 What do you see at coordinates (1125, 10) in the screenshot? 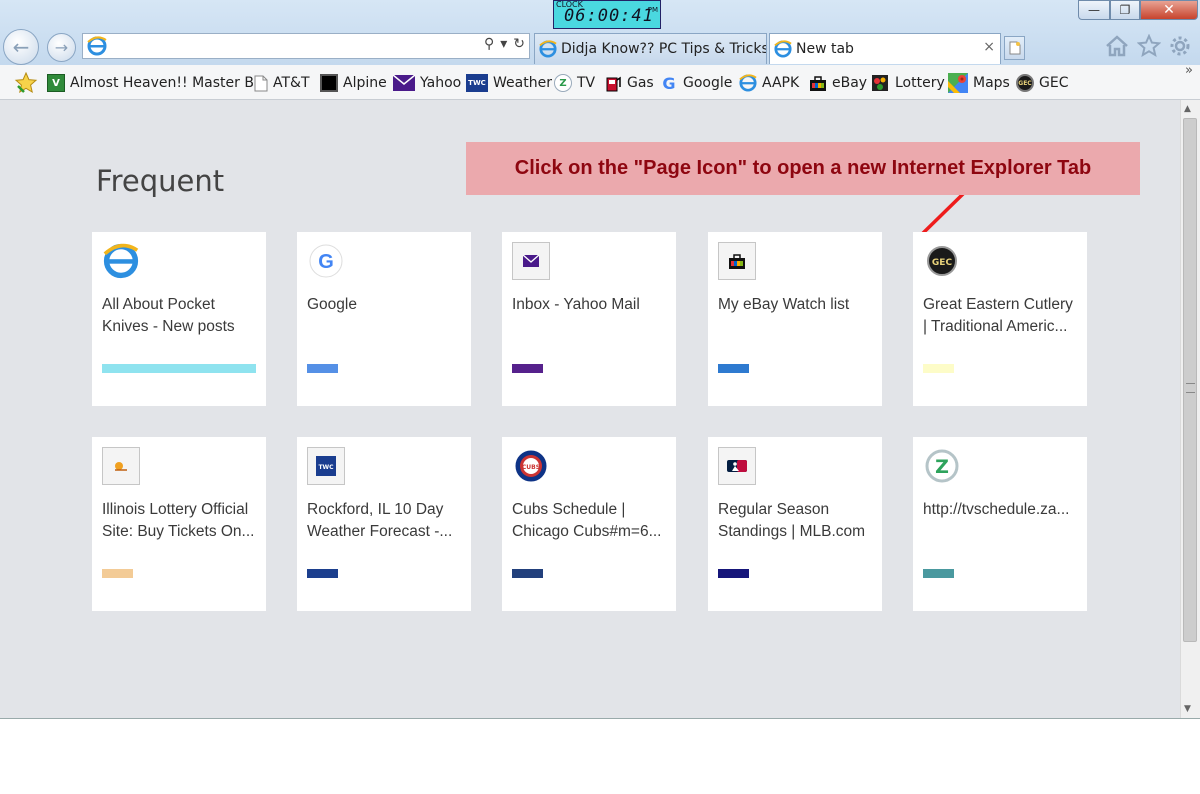
I see `maximize-button: ❐` at bounding box center [1125, 10].